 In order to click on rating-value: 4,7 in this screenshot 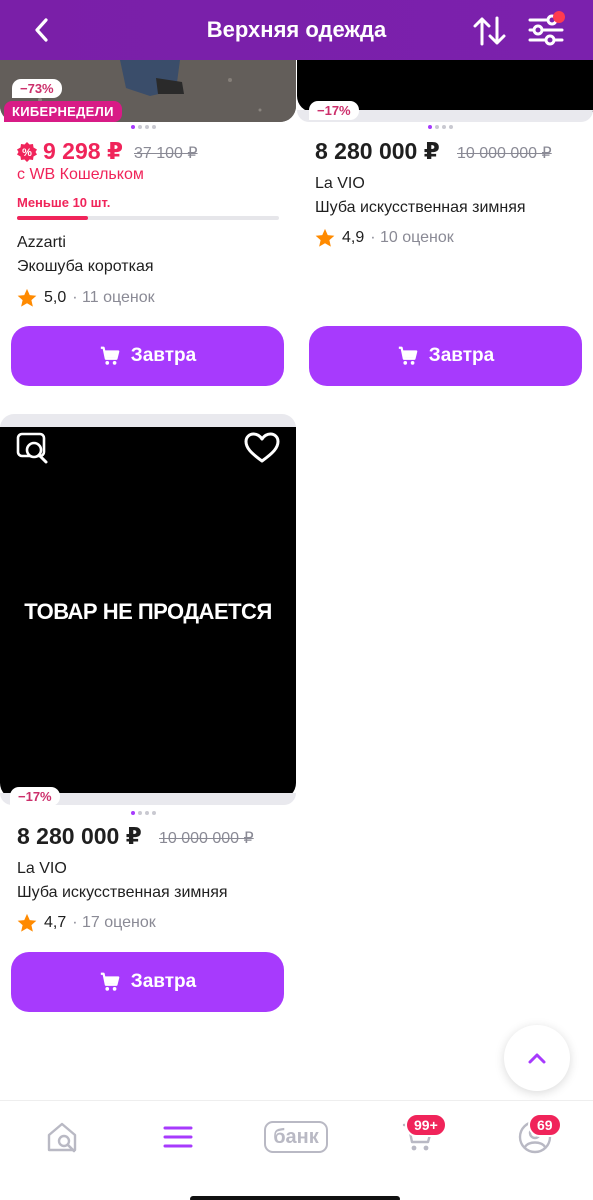, I will do `click(55, 922)`.